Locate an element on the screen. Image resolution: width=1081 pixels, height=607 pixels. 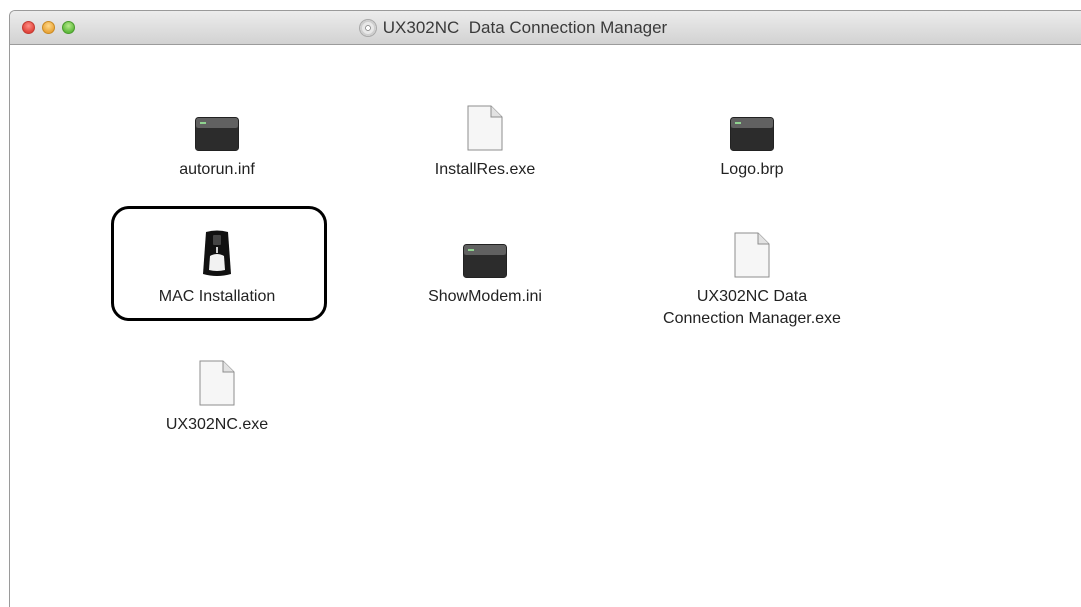
file-name-line-1: UX302NC Data is located at coordinates (752, 296).